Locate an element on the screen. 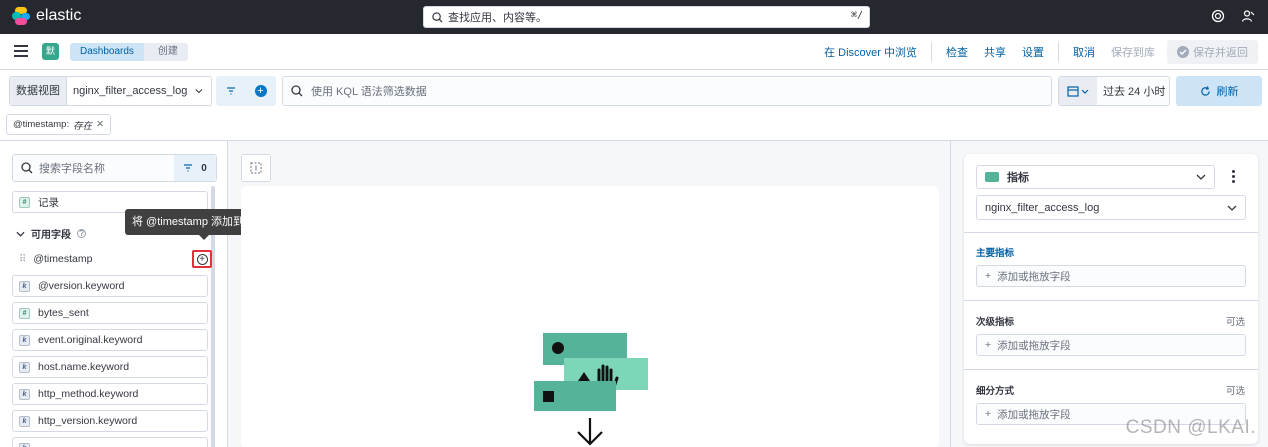 This screenshot has width=1268, height=447. question-icon: ? is located at coordinates (81, 233).